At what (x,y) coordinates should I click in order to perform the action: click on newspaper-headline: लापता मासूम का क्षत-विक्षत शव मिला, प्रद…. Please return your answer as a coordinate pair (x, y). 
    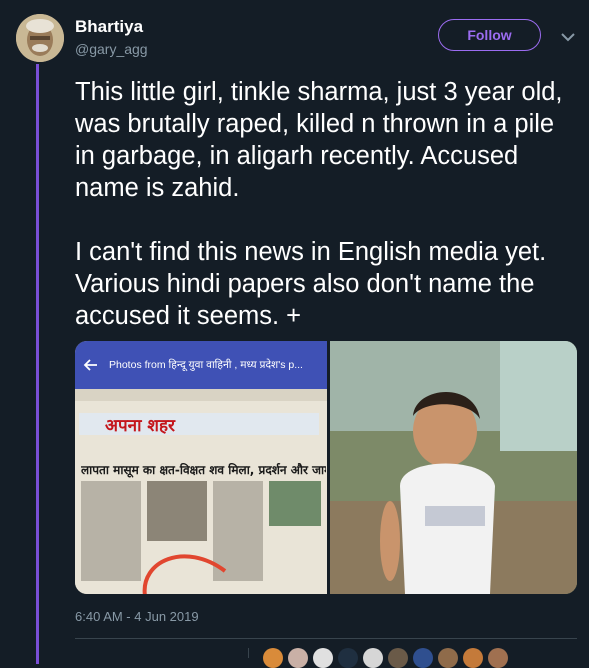
    Looking at the image, I should click on (203, 470).